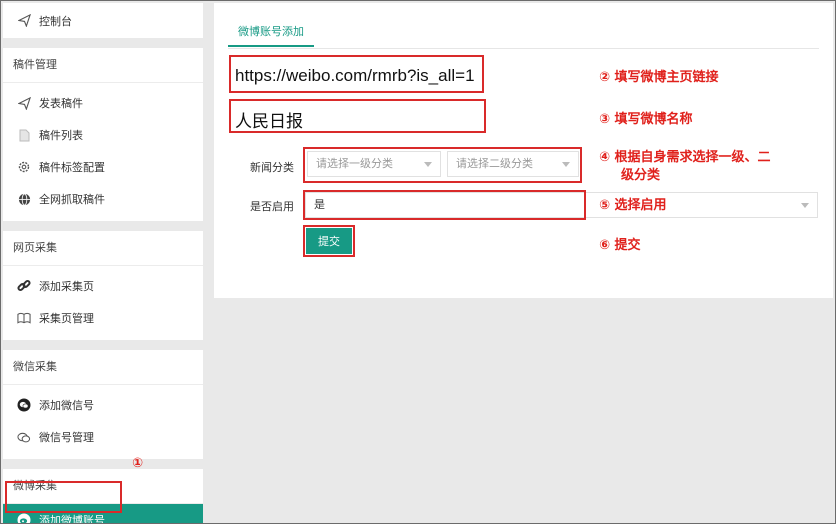 The height and width of the screenshot is (524, 836). I want to click on category-level2-placeholder: 请选择二级分类, so click(494, 164).